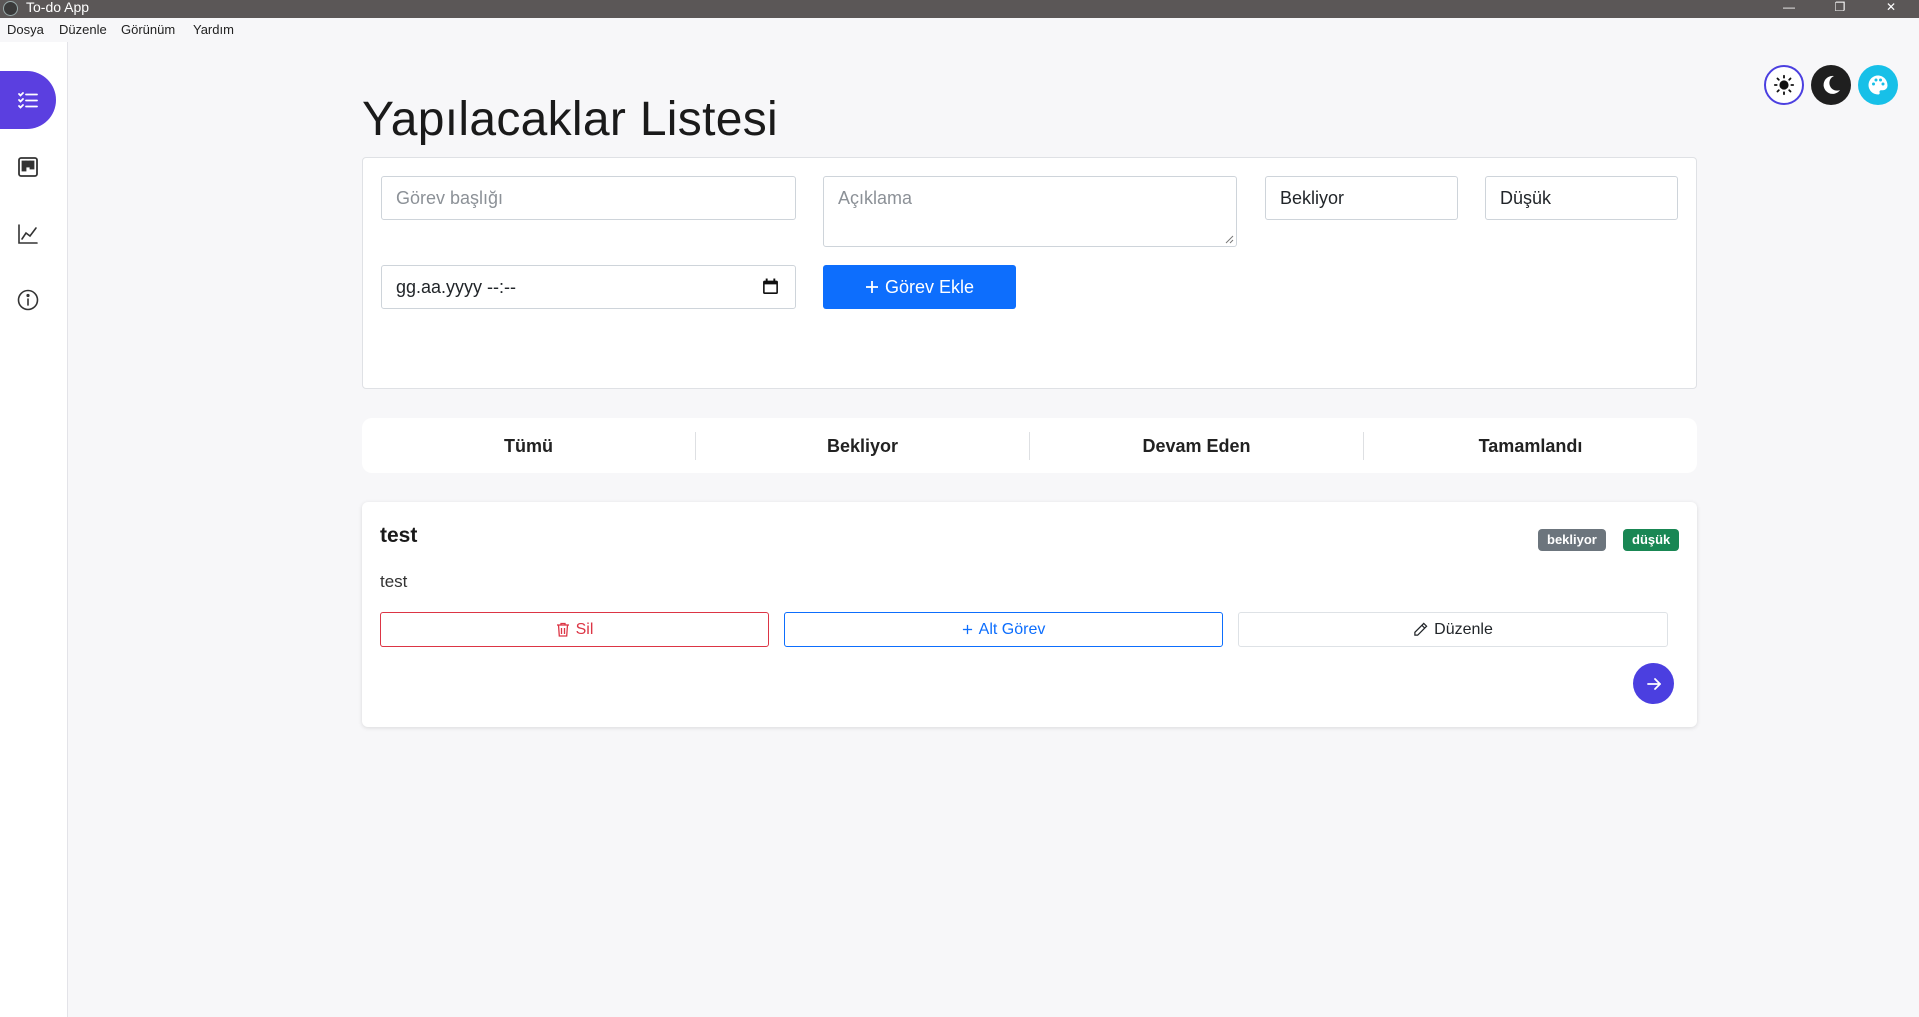 The width and height of the screenshot is (1919, 1017). I want to click on menu-duzenle: Düzenle, so click(83, 29).